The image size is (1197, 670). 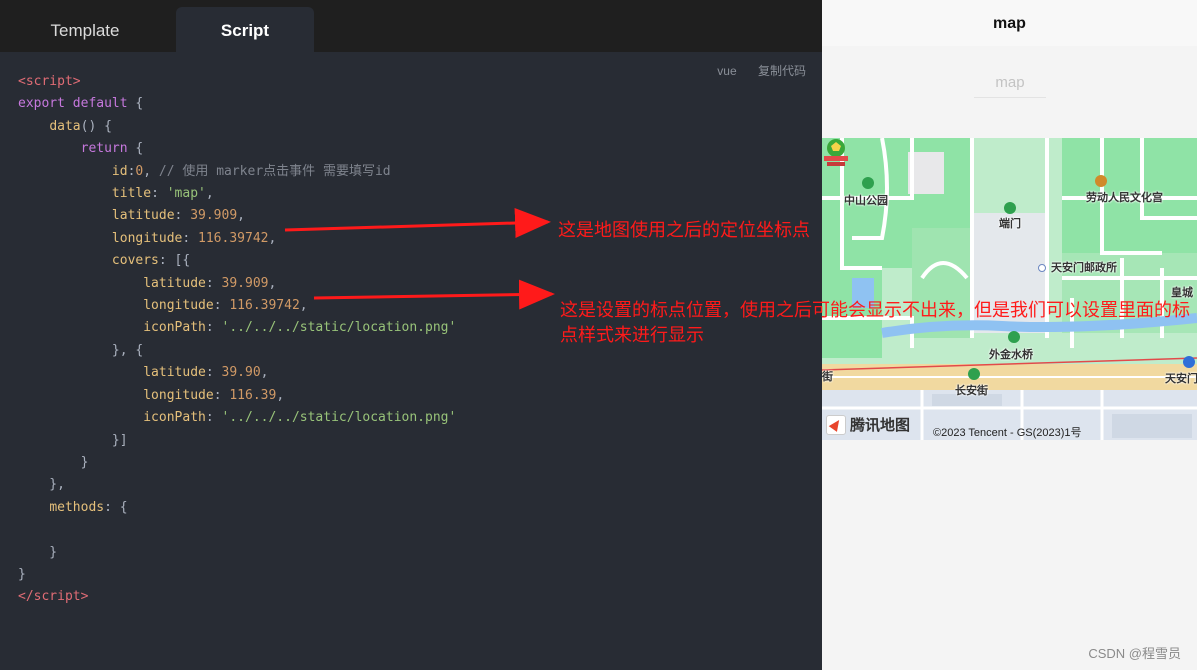 What do you see at coordinates (684, 230) in the screenshot?
I see `annotation-location: 这是地图使用之后的定位坐标点` at bounding box center [684, 230].